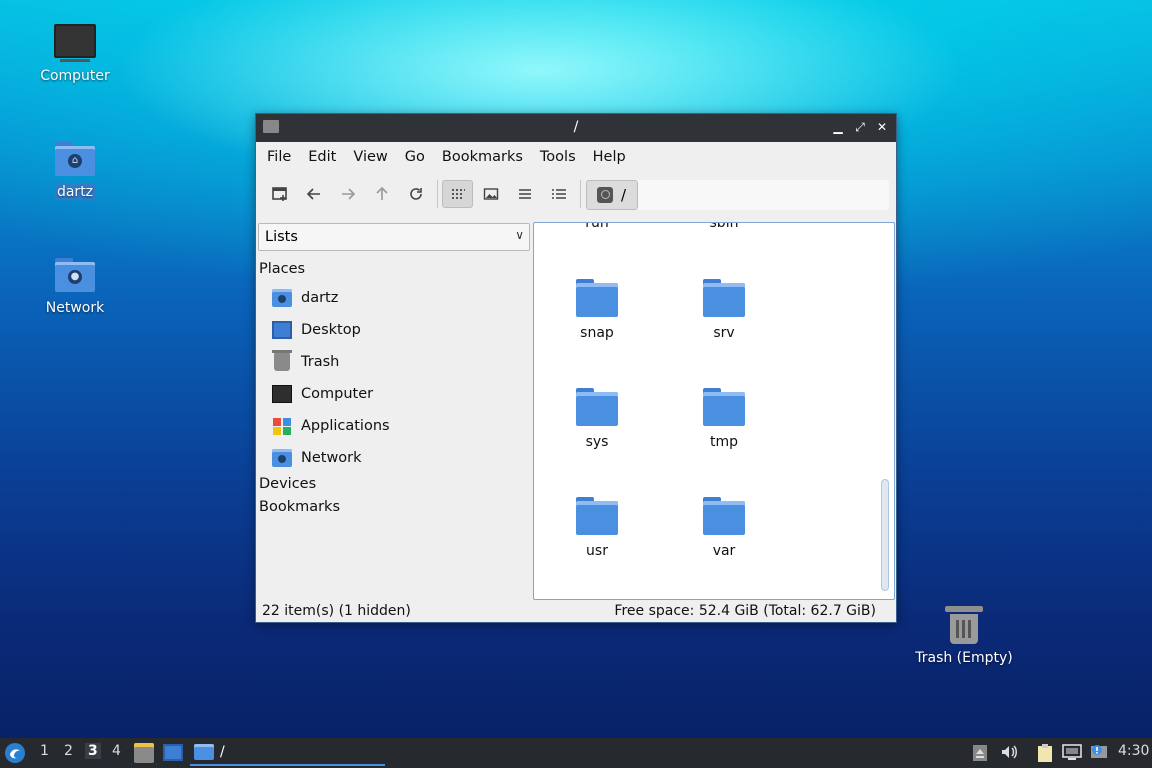 Image resolution: width=1152 pixels, height=768 pixels. I want to click on task-button-file-manager: /, so click(287, 753).